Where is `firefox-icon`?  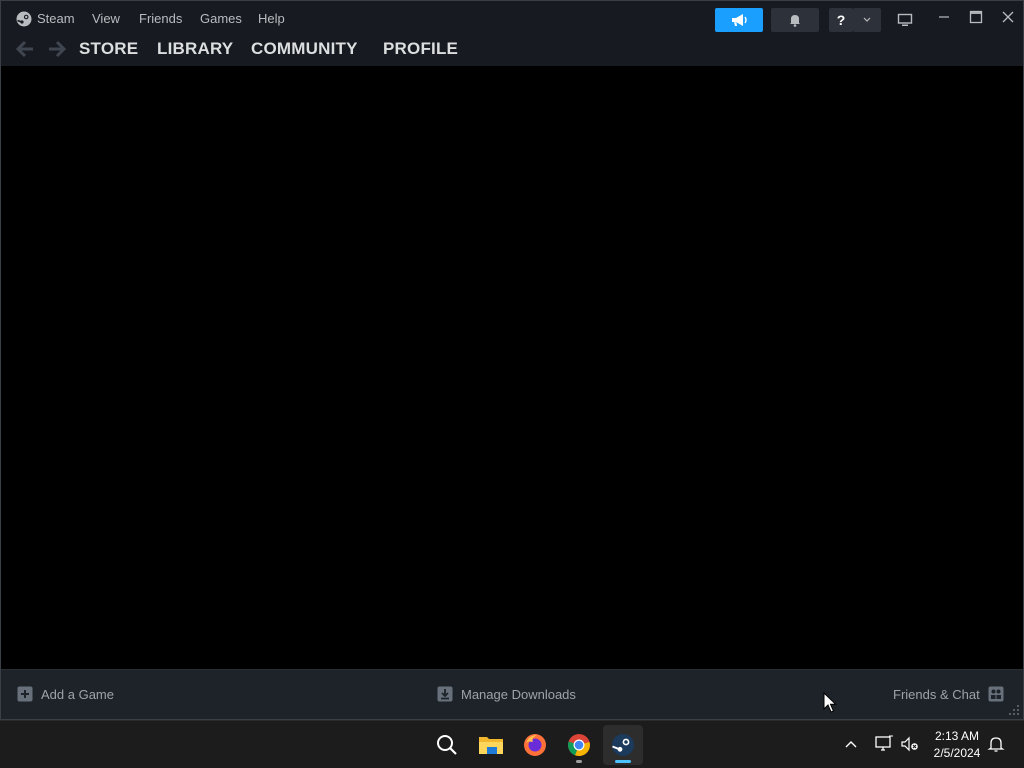 firefox-icon is located at coordinates (535, 745).